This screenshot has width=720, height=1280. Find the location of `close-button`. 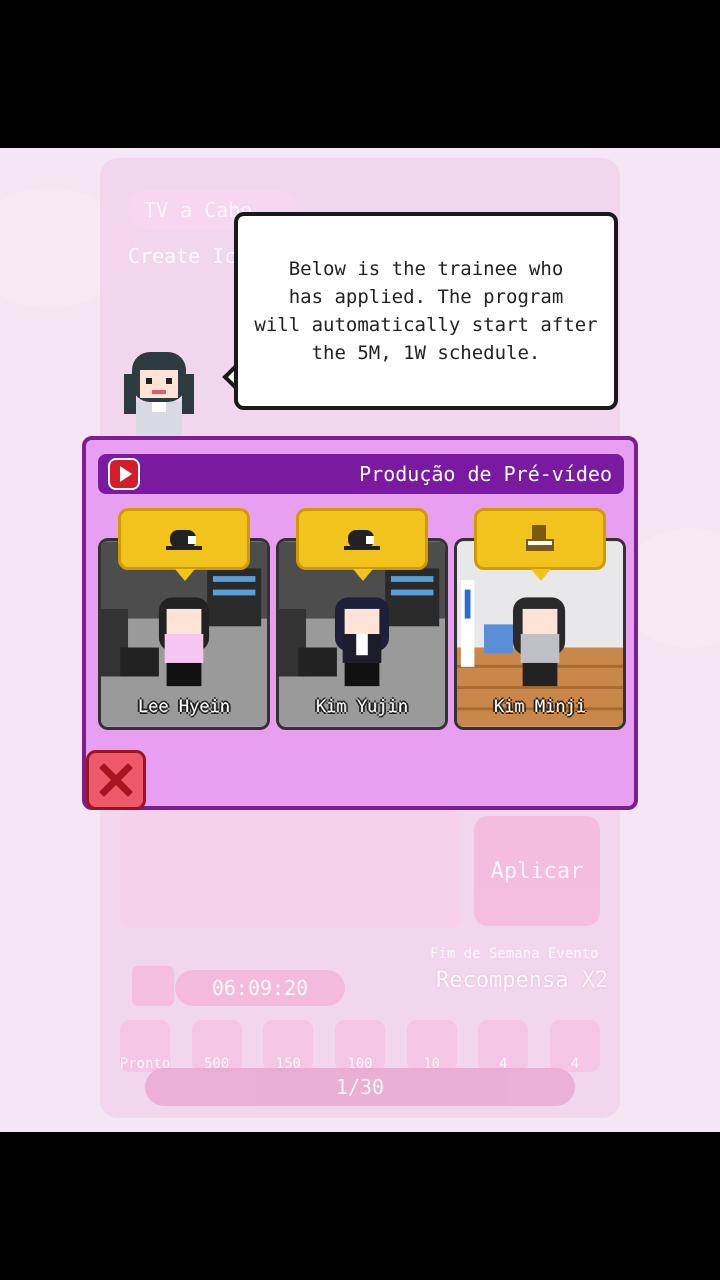

close-button is located at coordinates (116, 780).